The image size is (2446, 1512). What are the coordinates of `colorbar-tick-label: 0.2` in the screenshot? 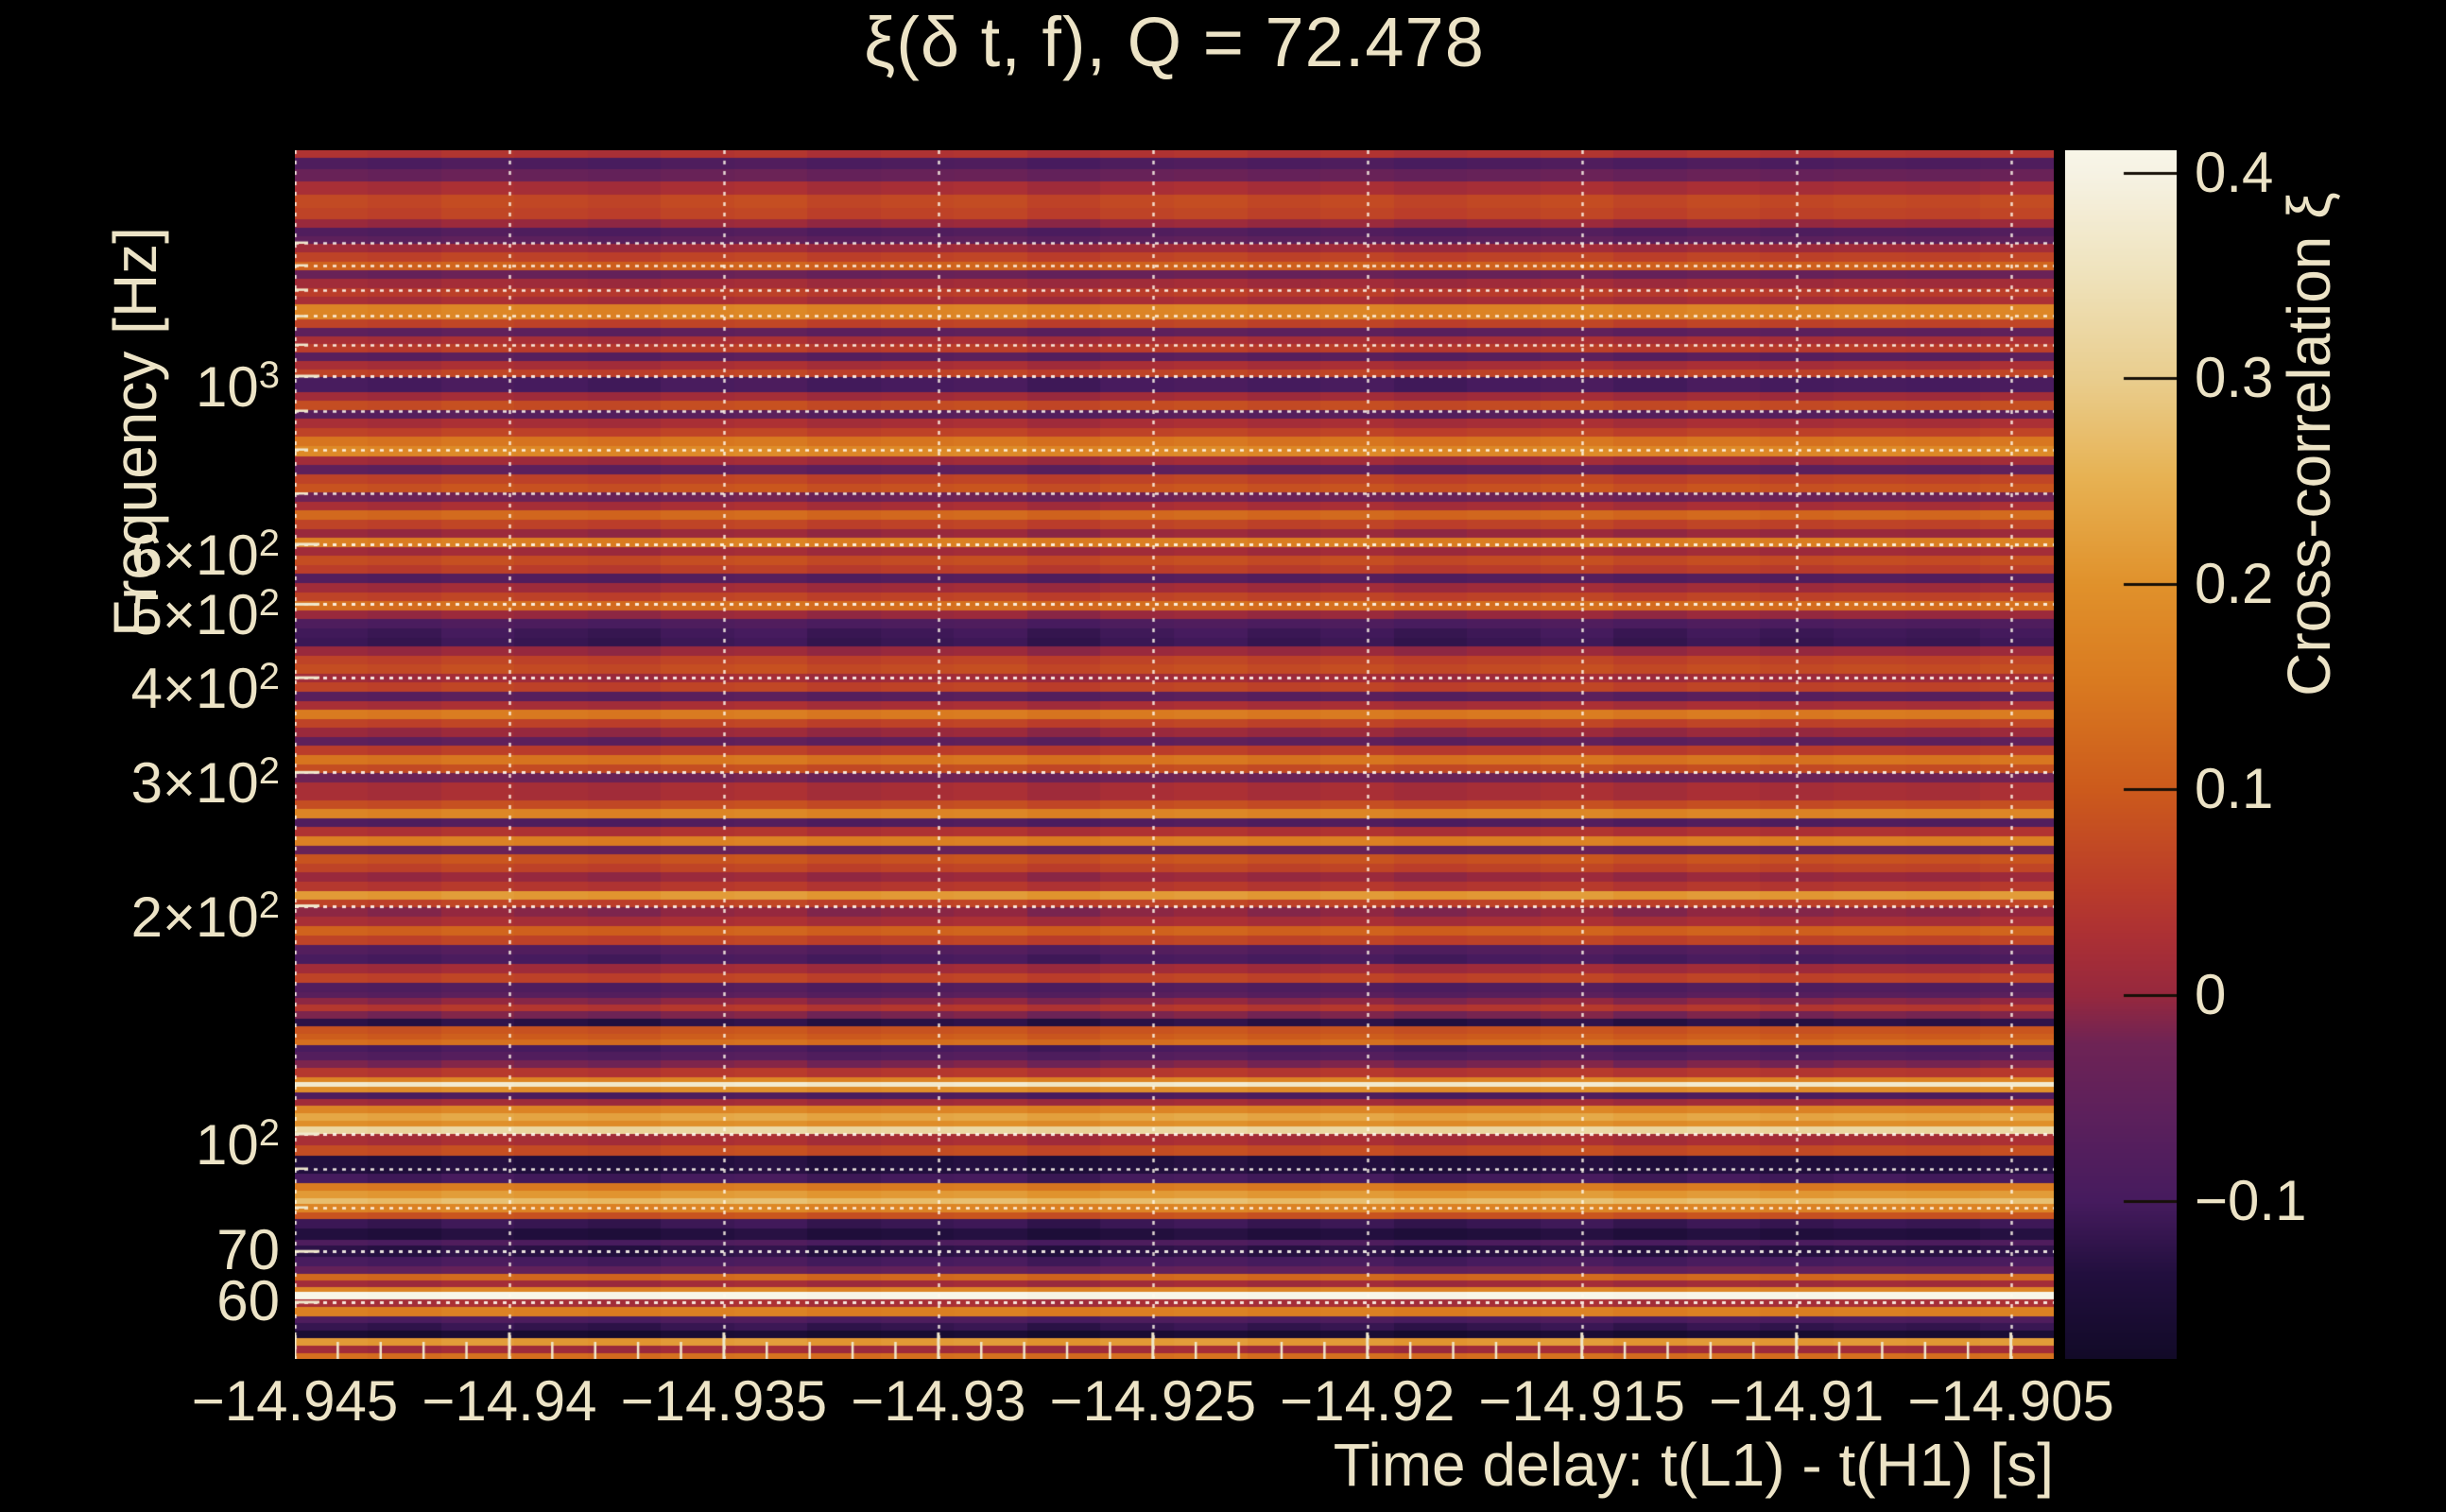 It's located at (2234, 583).